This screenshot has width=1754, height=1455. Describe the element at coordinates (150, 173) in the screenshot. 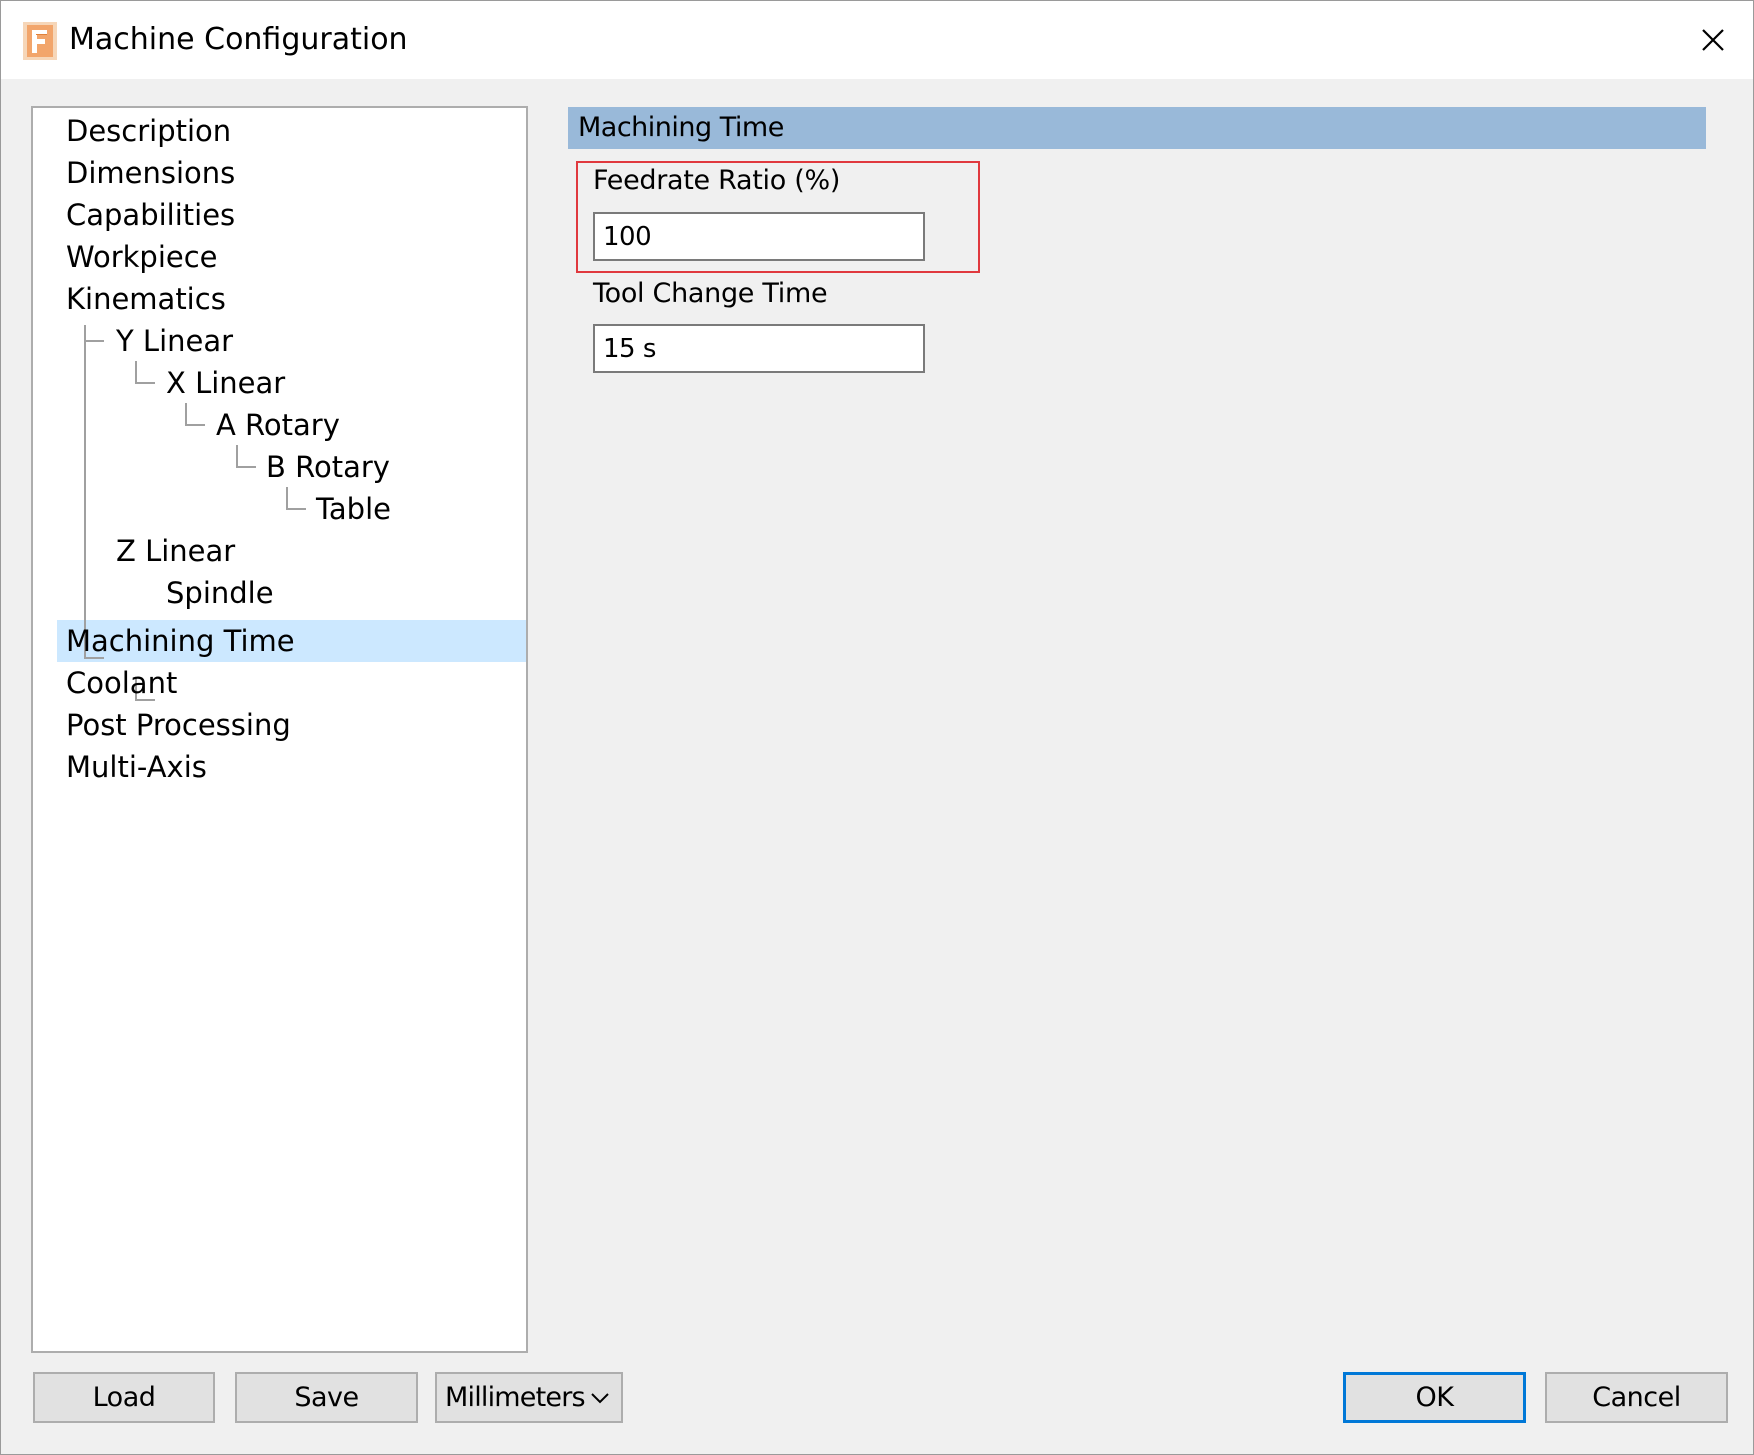

I see `tree-item-dimensions: Dimensions` at that location.